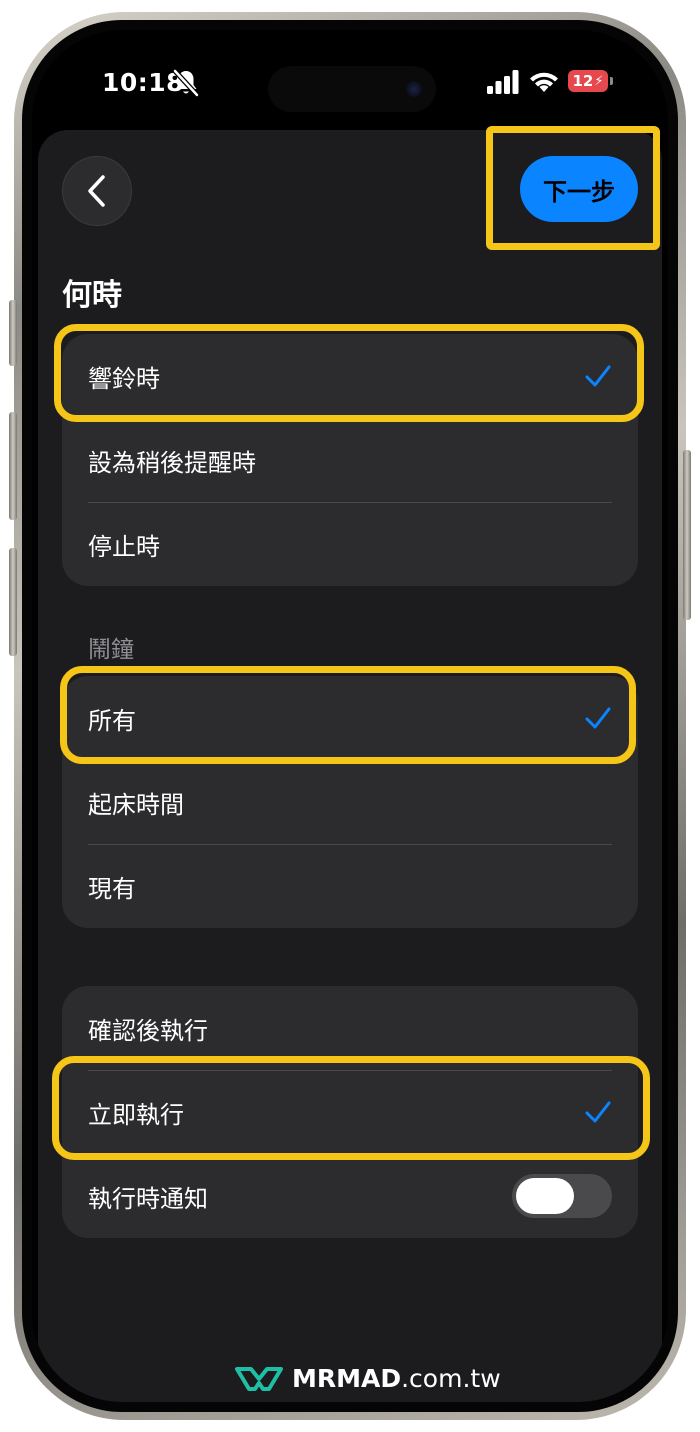 Image resolution: width=700 pixels, height=1432 pixels. I want to click on option-when-stopped: 停止時, so click(350, 544).